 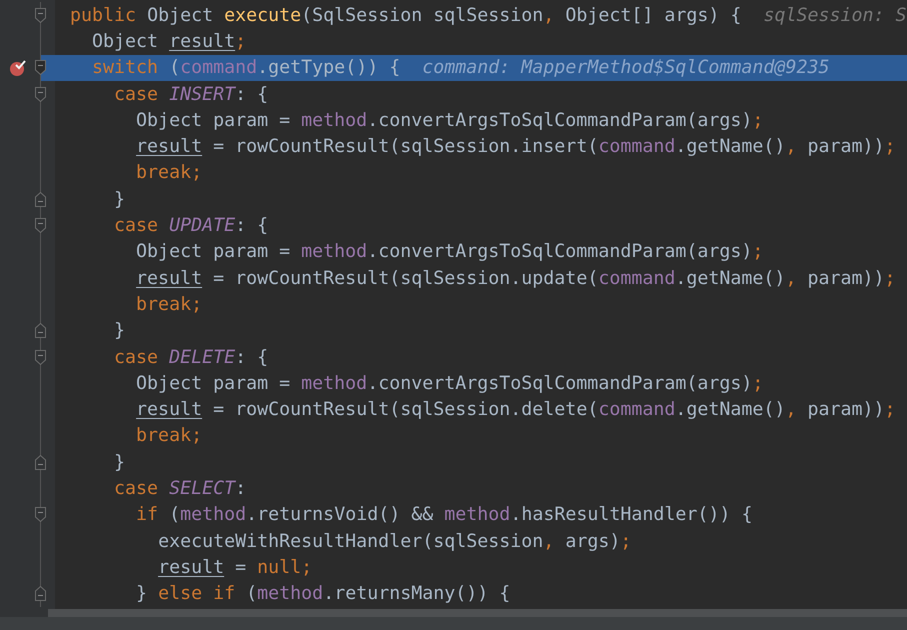 What do you see at coordinates (515, 147) in the screenshot?
I see `code-line: result = rowCountResult(sqlSession.insert(command.getName(), param));` at bounding box center [515, 147].